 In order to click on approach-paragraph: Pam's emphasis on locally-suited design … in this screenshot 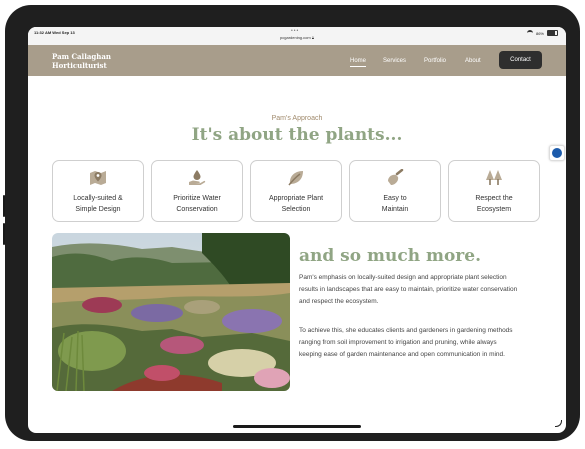, I will do `click(408, 289)`.